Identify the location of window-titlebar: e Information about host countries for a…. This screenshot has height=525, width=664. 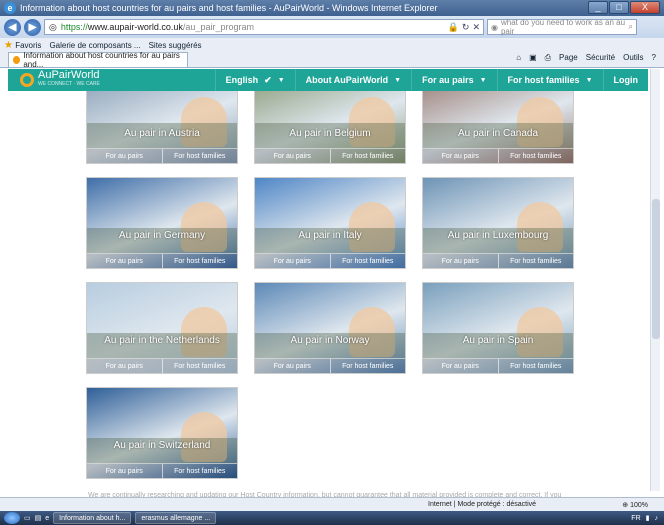
(332, 8).